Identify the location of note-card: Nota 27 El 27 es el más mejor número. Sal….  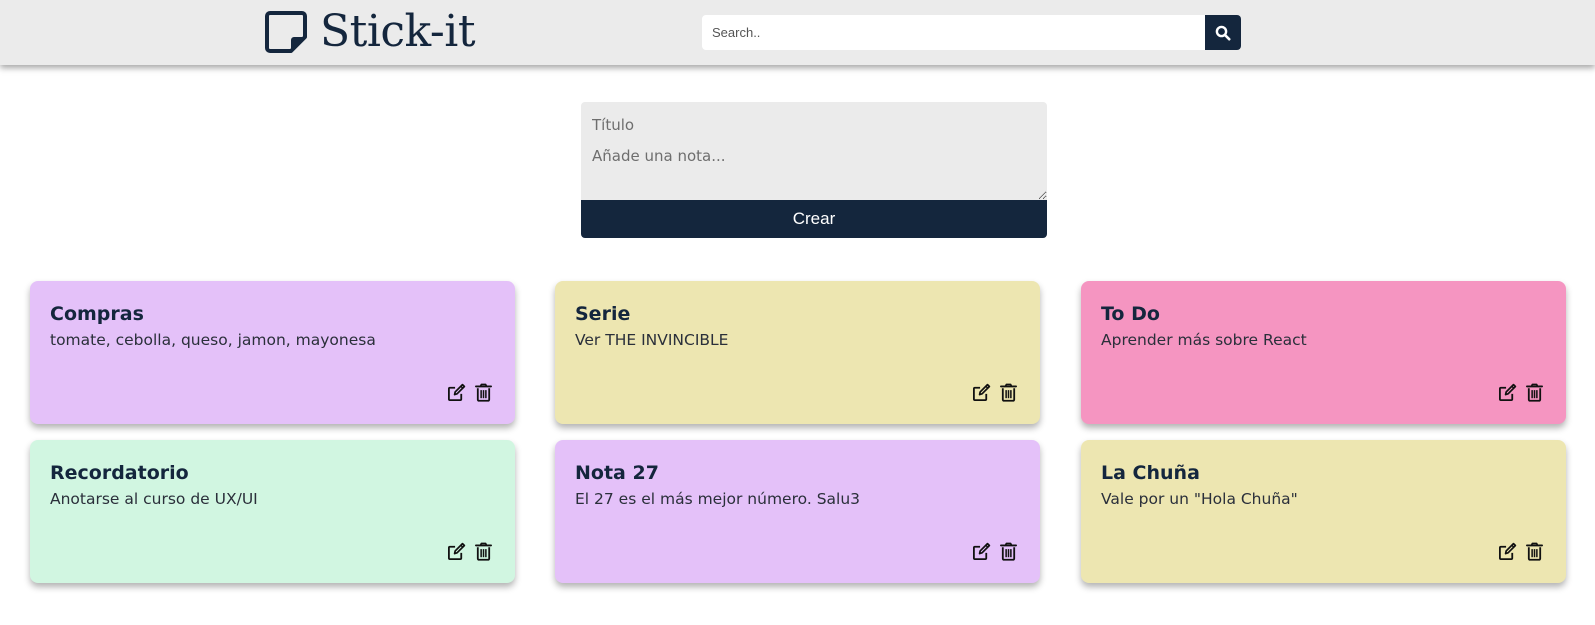
(797, 511).